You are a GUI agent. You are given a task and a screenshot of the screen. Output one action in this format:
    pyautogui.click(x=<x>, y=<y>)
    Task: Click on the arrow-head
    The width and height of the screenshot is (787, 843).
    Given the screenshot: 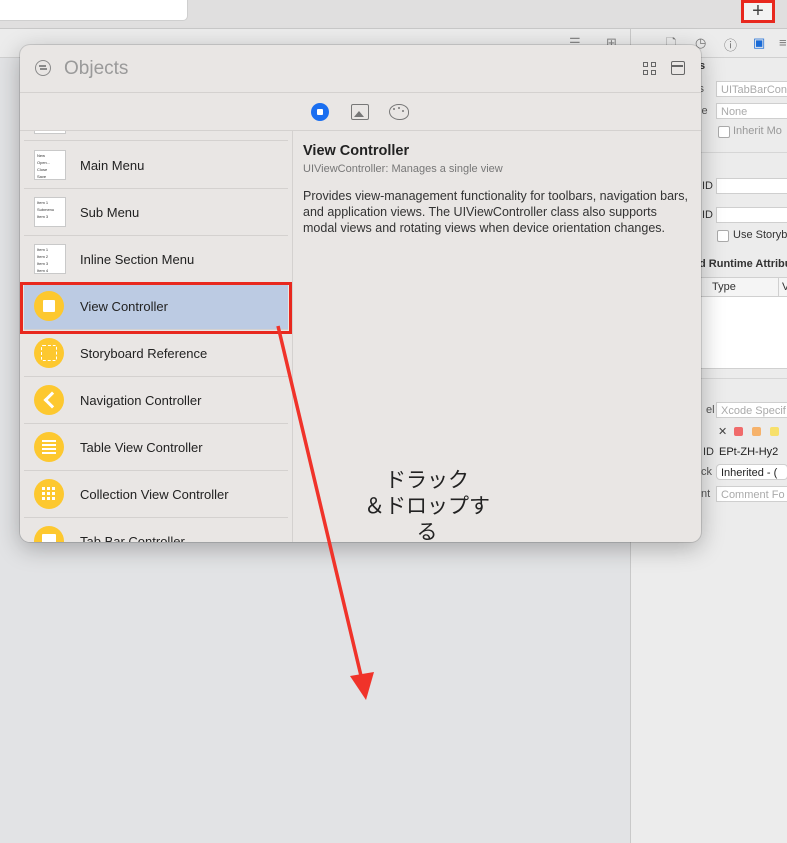 What is the action you would take?
    pyautogui.click(x=362, y=686)
    